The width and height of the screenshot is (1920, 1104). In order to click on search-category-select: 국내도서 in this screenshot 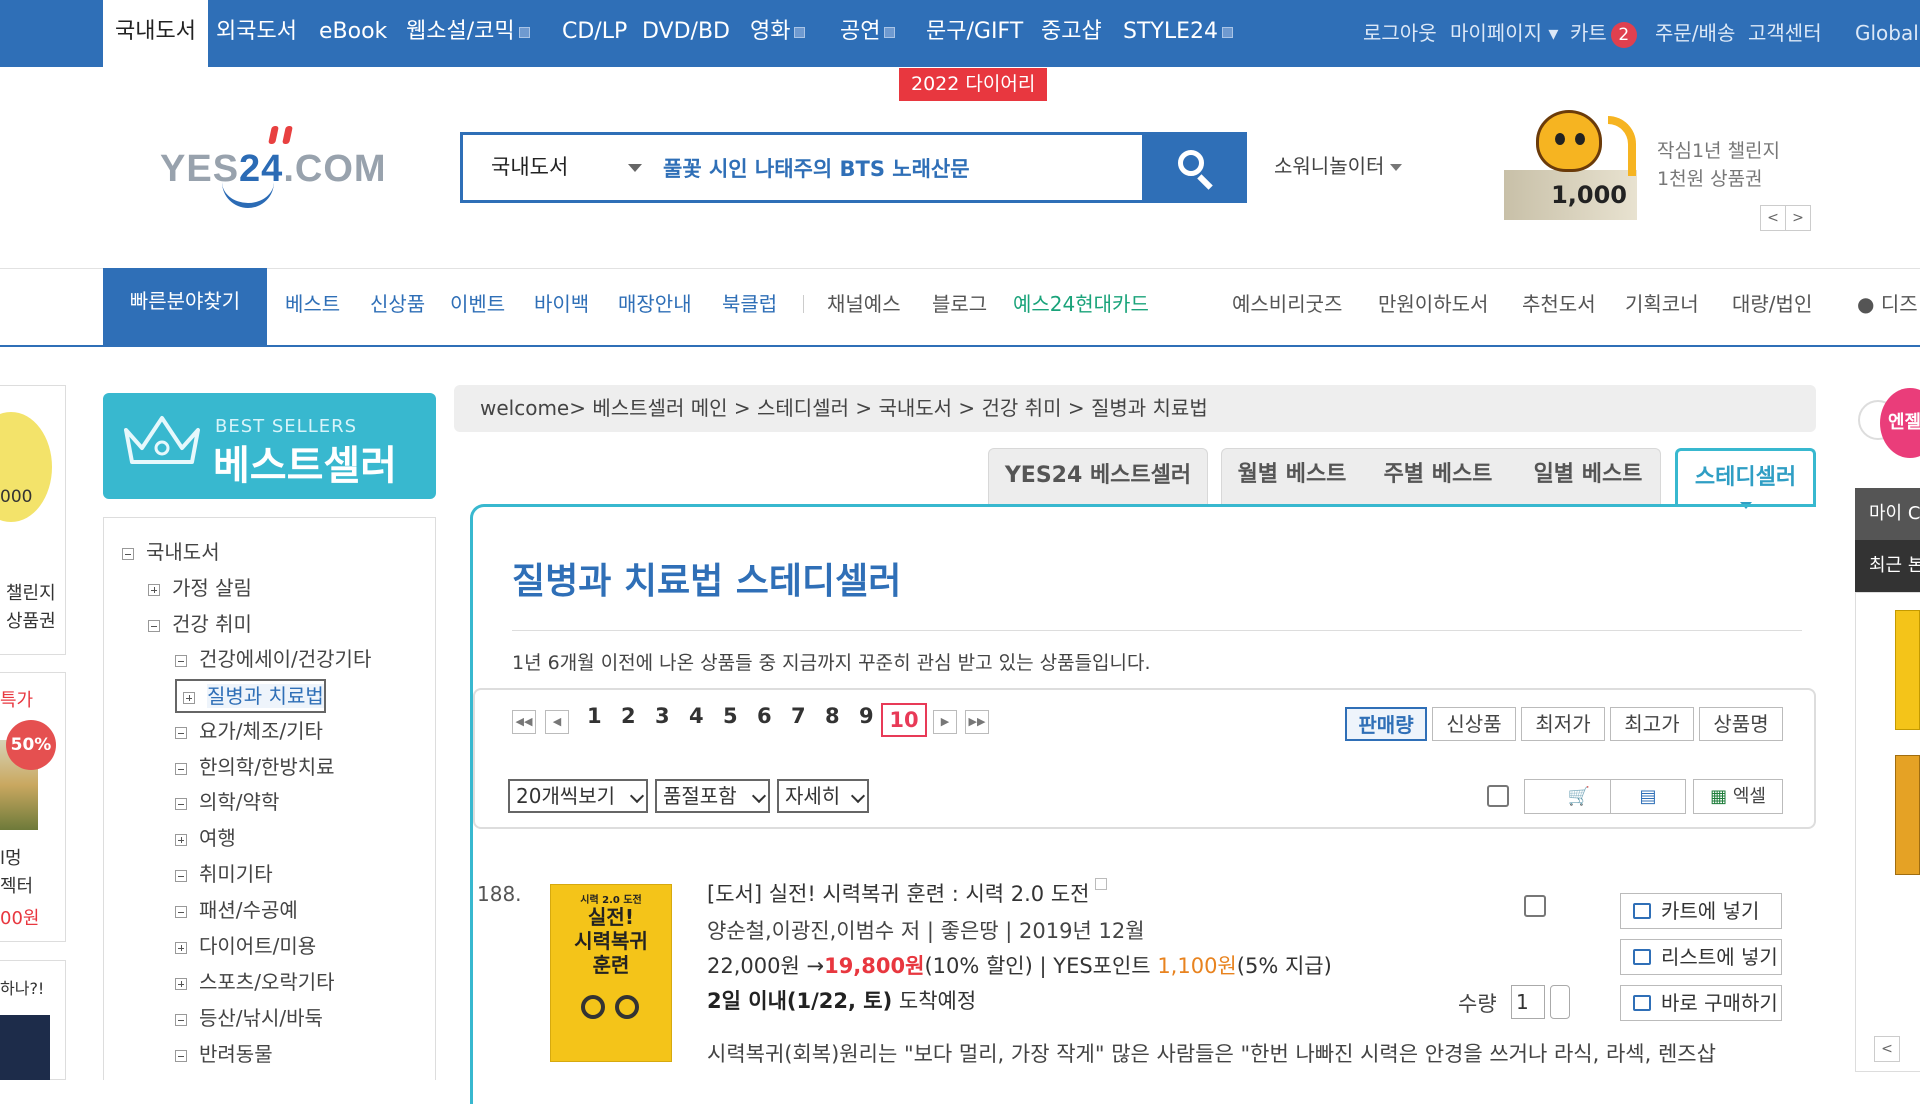, I will do `click(529, 167)`.